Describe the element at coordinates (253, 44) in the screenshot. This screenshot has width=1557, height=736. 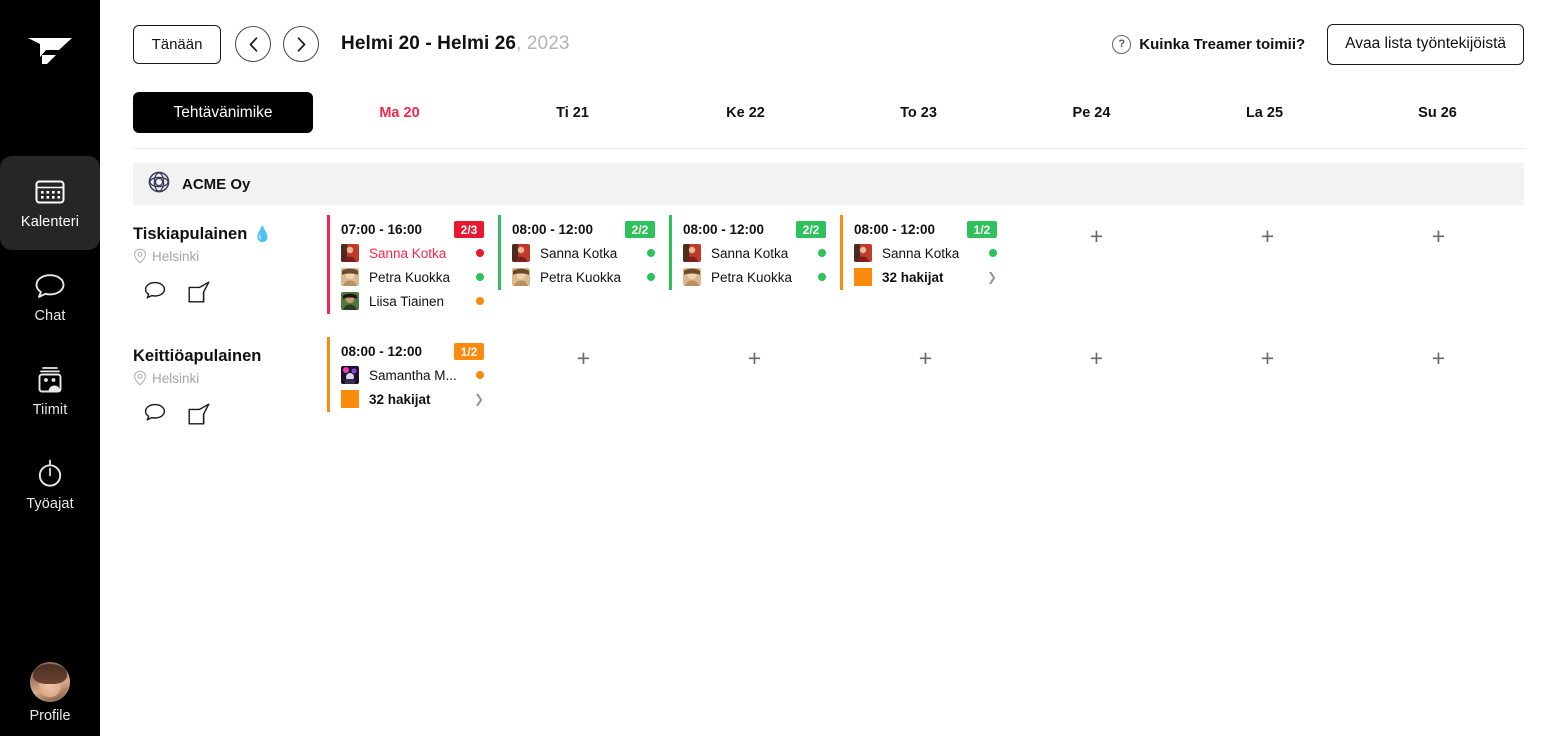
I see `prev-week-button` at that location.